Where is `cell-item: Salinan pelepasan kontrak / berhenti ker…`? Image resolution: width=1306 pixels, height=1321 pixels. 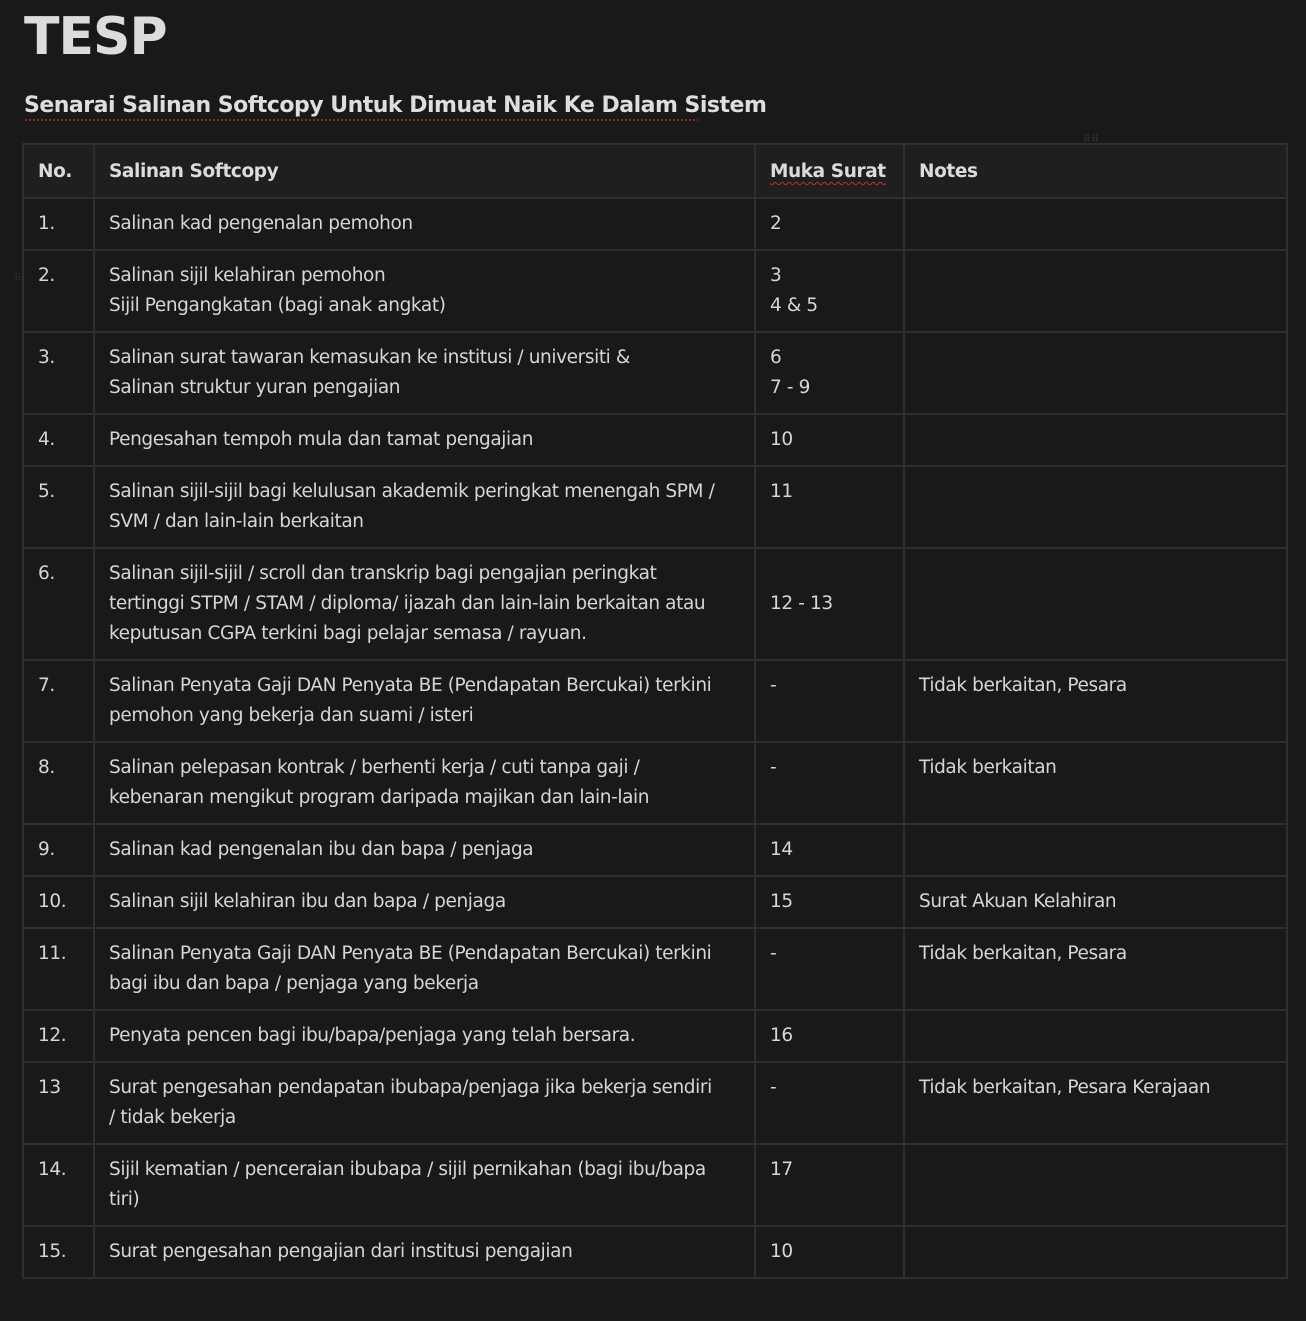 cell-item: Salinan pelepasan kontrak / berhenti ker… is located at coordinates (424, 783).